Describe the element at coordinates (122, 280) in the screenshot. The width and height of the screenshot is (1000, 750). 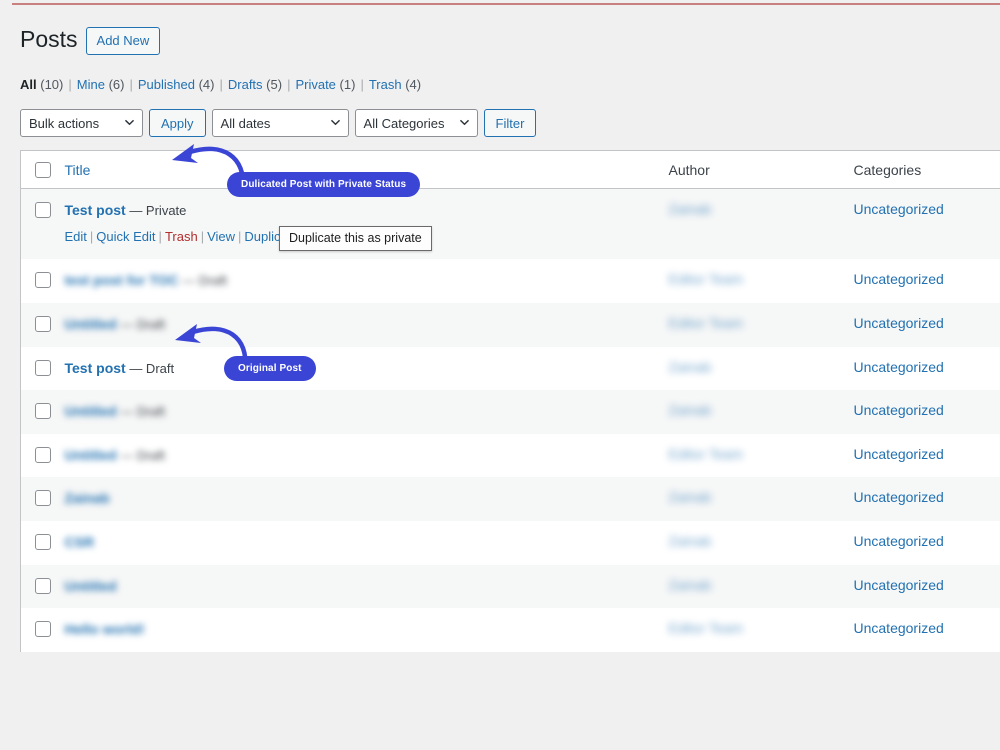
I see `post-title-link: test post for TOC` at that location.